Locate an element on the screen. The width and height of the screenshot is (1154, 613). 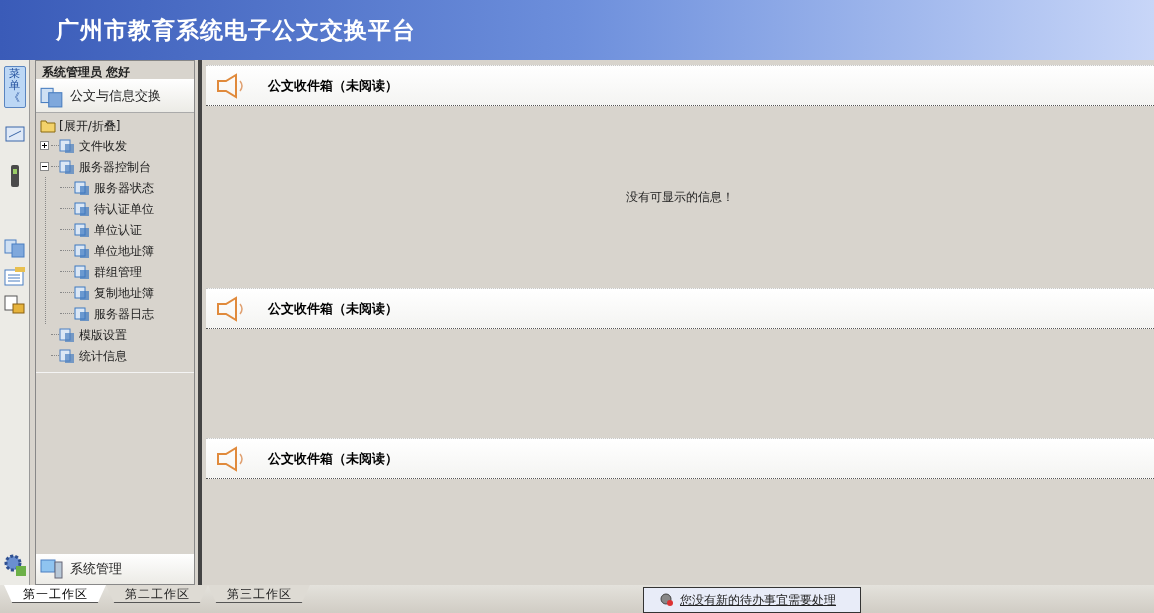
tree-root: [展开/折叠] is located at coordinates (90, 126).